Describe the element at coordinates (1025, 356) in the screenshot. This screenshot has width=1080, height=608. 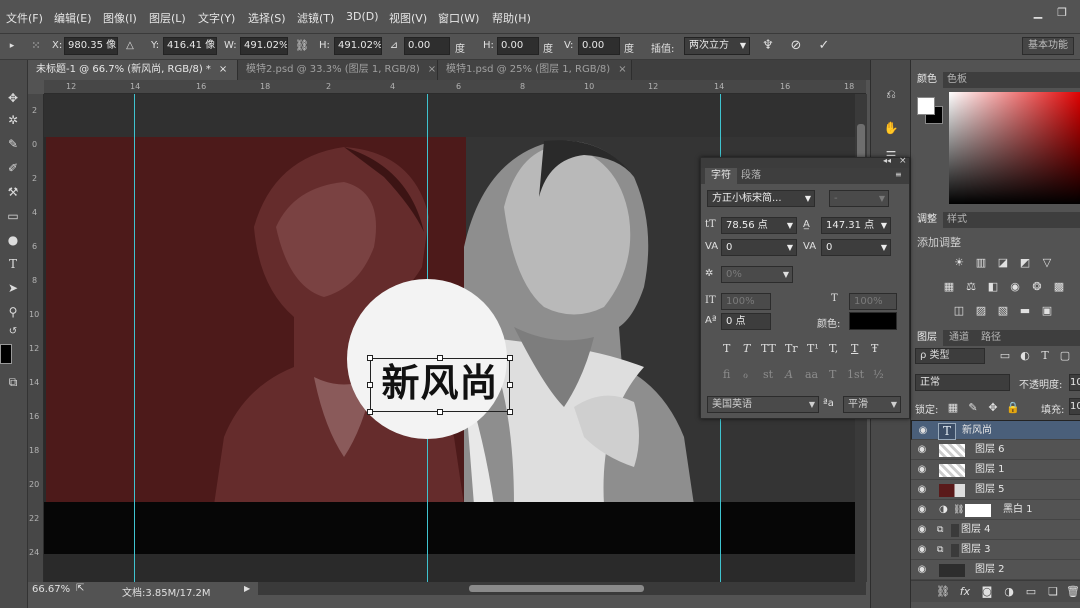
I see `filter-adjust-icon: ◐` at that location.